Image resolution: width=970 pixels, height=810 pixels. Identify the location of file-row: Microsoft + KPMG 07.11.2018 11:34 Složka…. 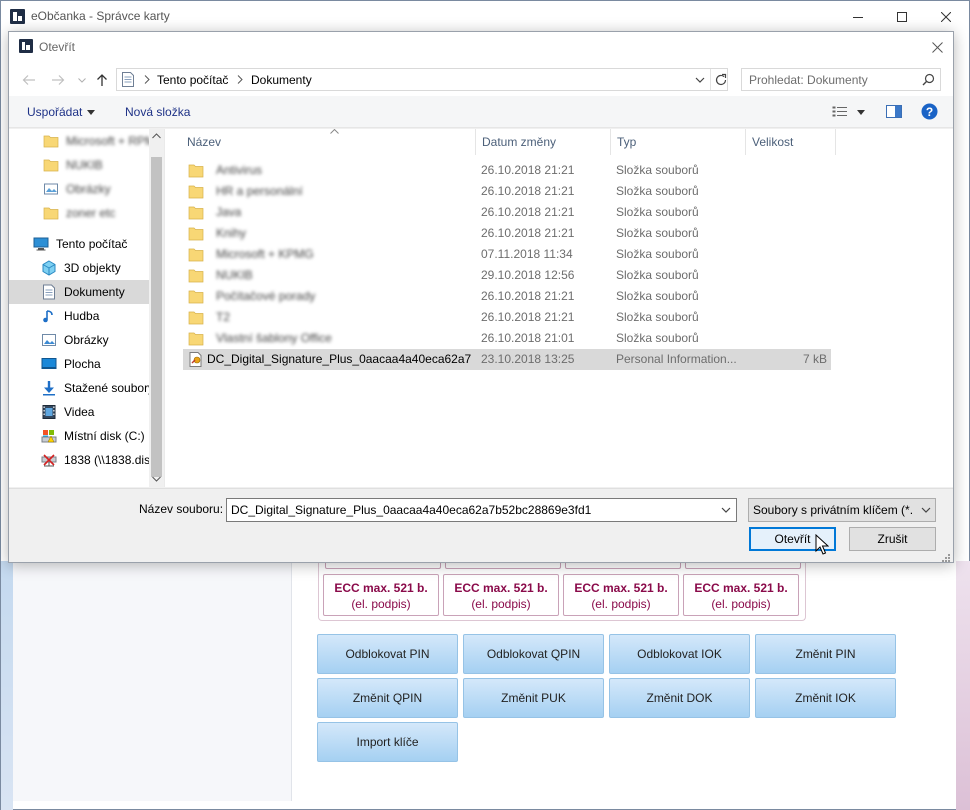
(507, 254).